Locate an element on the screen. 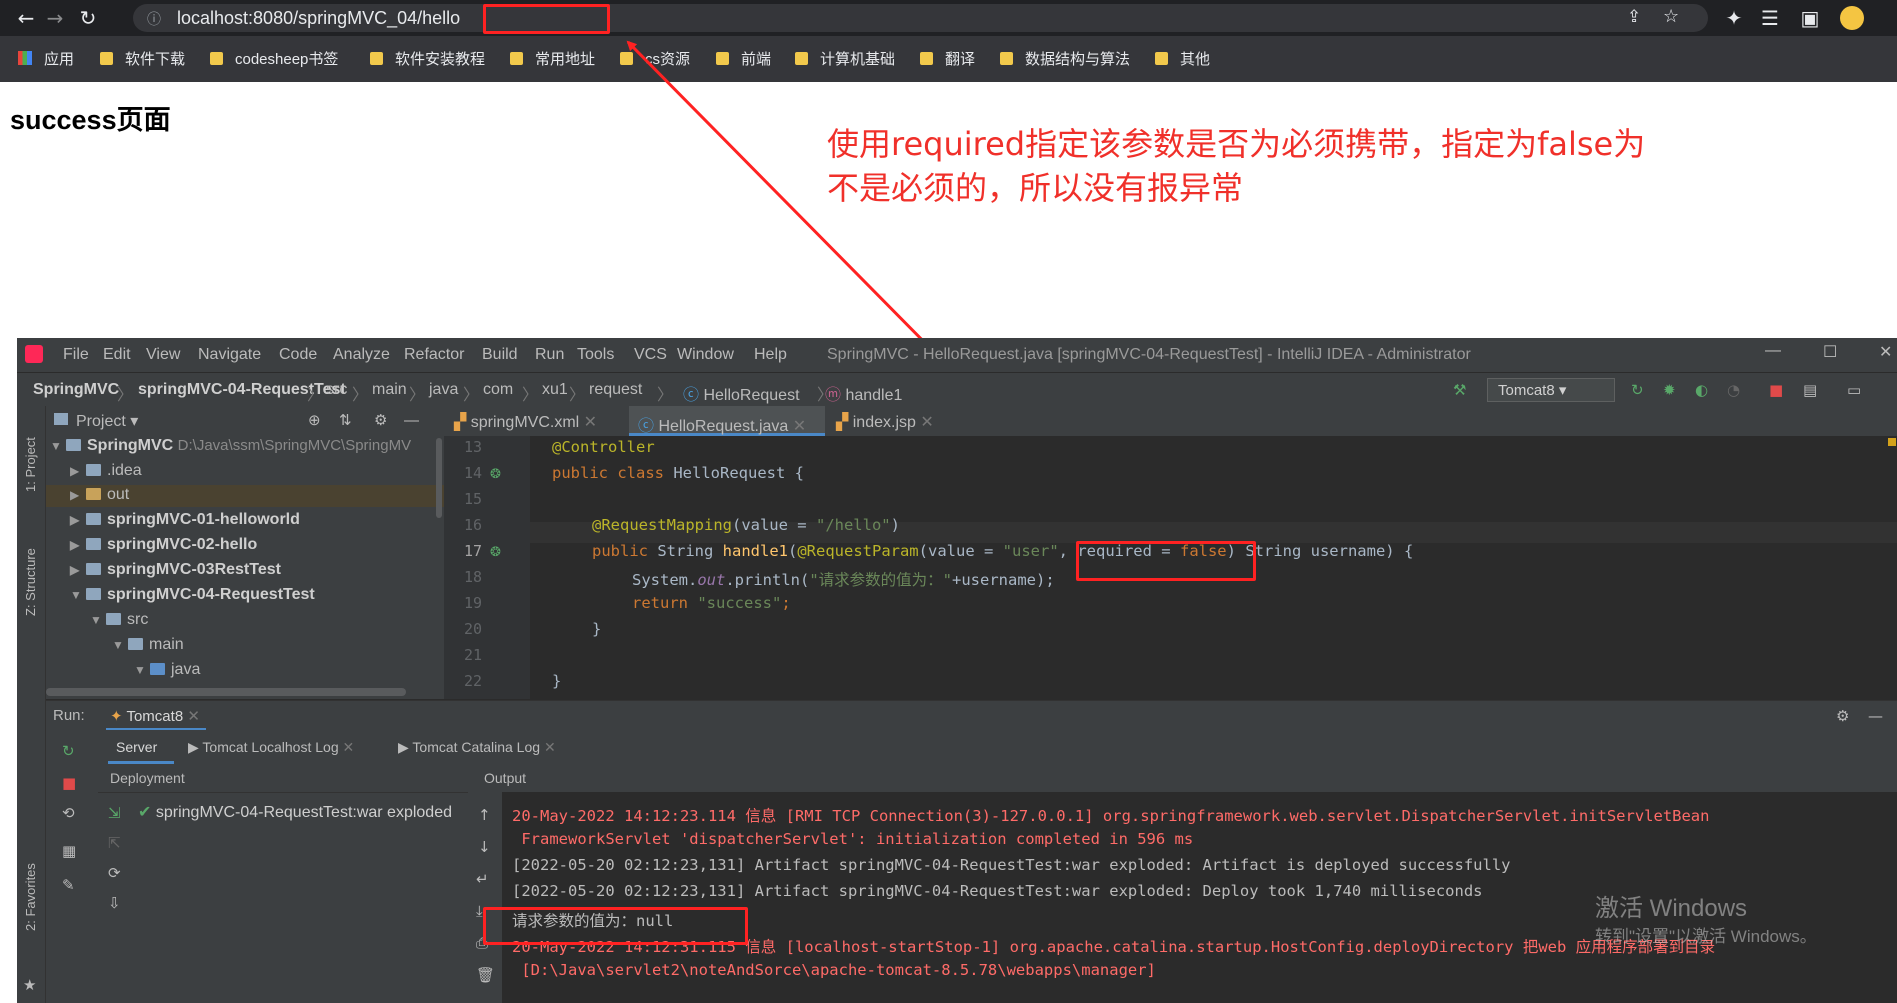 The width and height of the screenshot is (1897, 1003). scroll-to-end-icon: ⤓ is located at coordinates (479, 911).